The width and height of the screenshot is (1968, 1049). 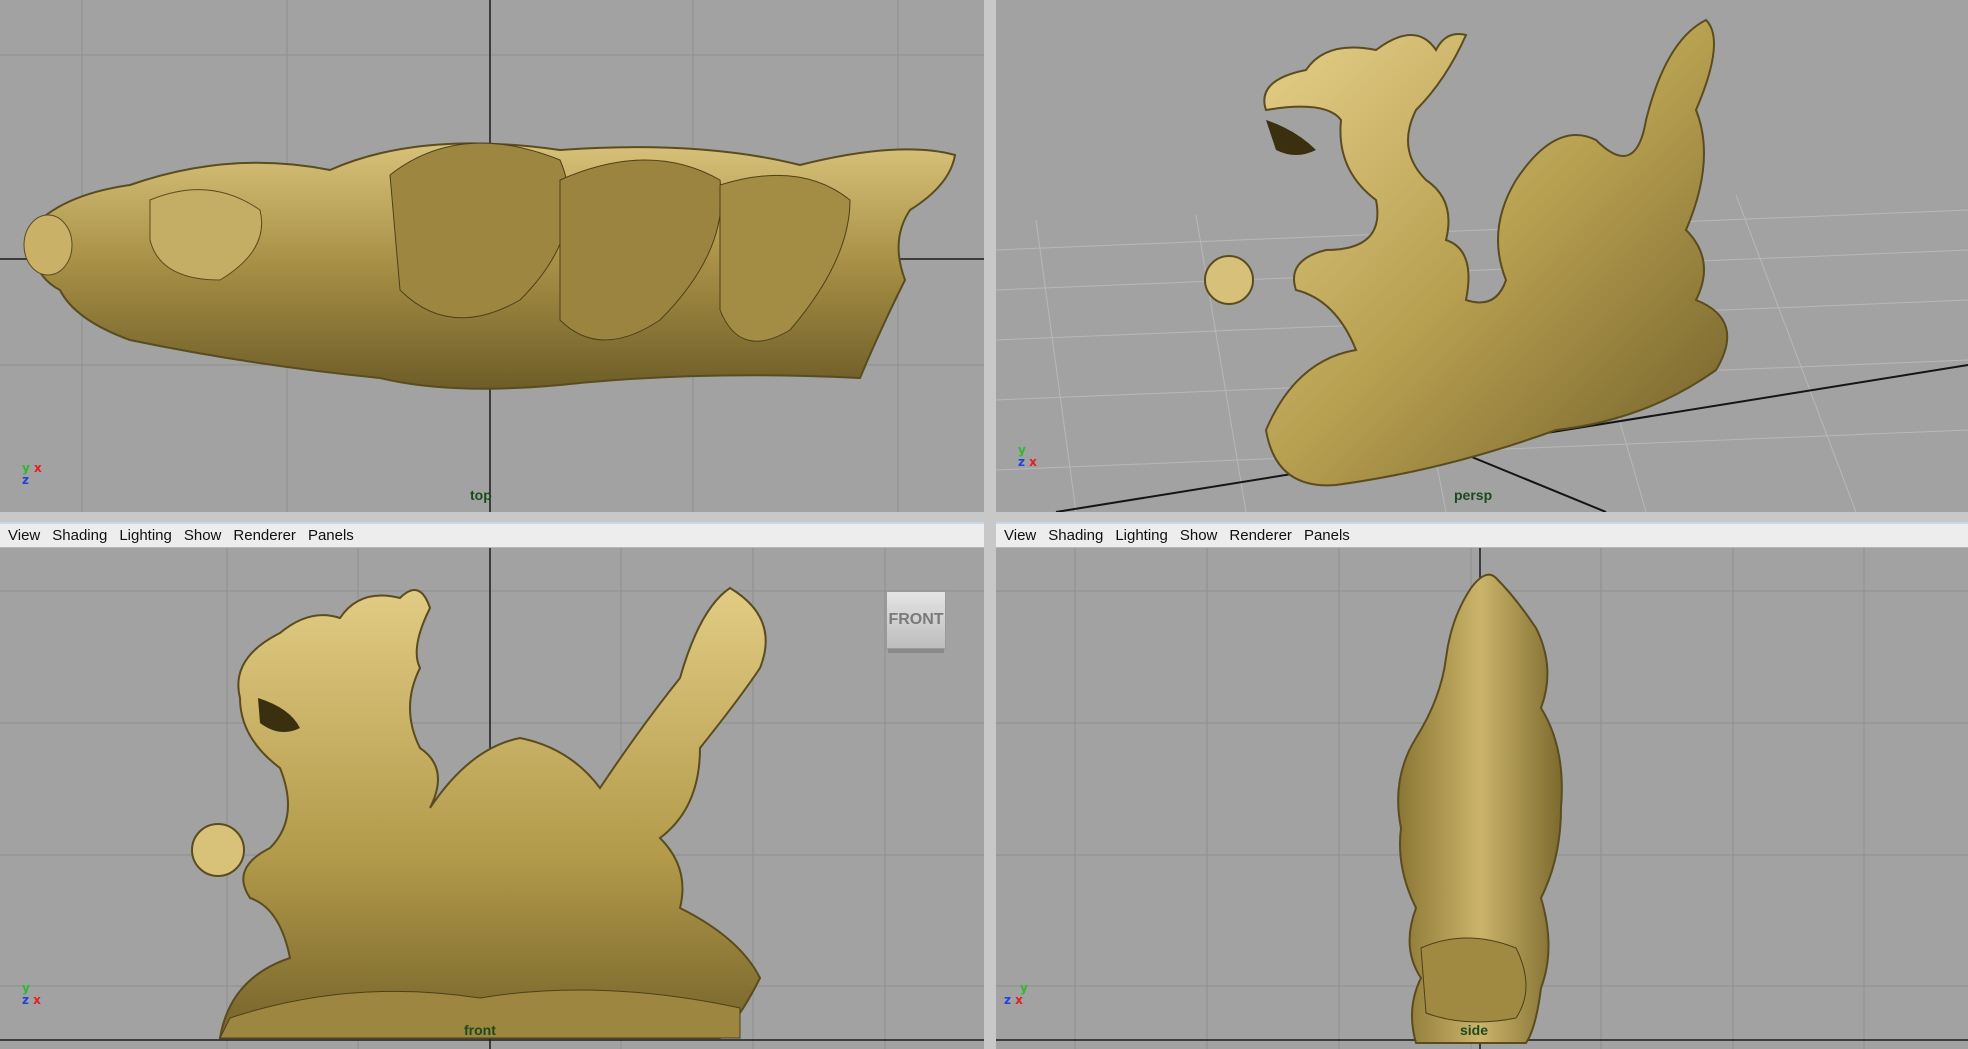 I want to click on viewport-label-top: top, so click(x=481, y=495).